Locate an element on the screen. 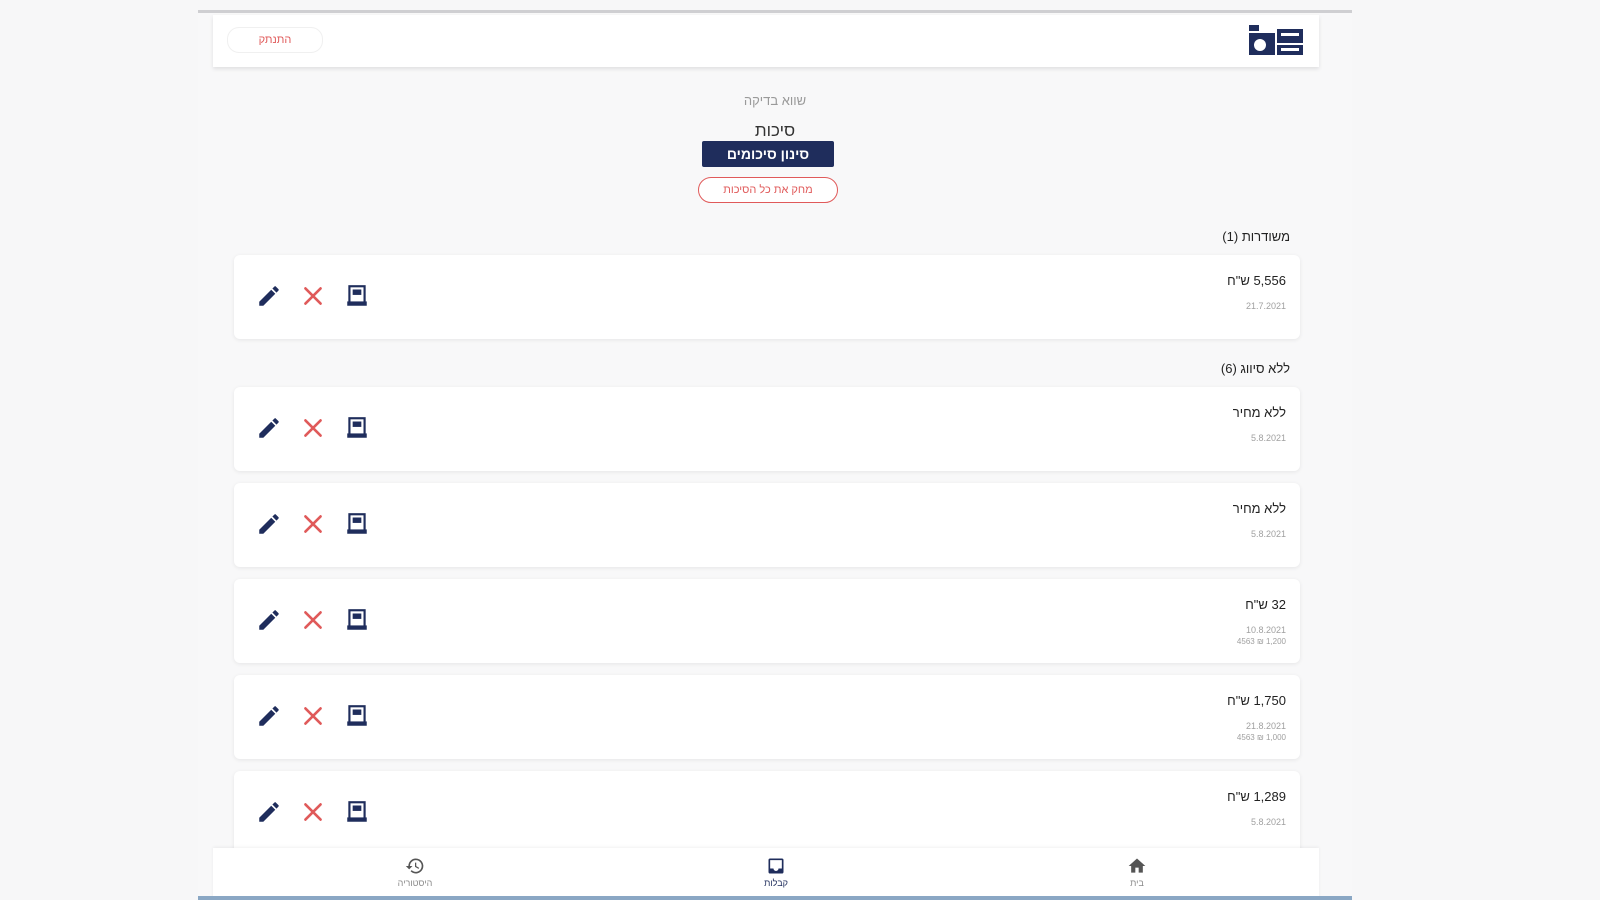  nav-inbox-label: קבלות is located at coordinates (776, 883).